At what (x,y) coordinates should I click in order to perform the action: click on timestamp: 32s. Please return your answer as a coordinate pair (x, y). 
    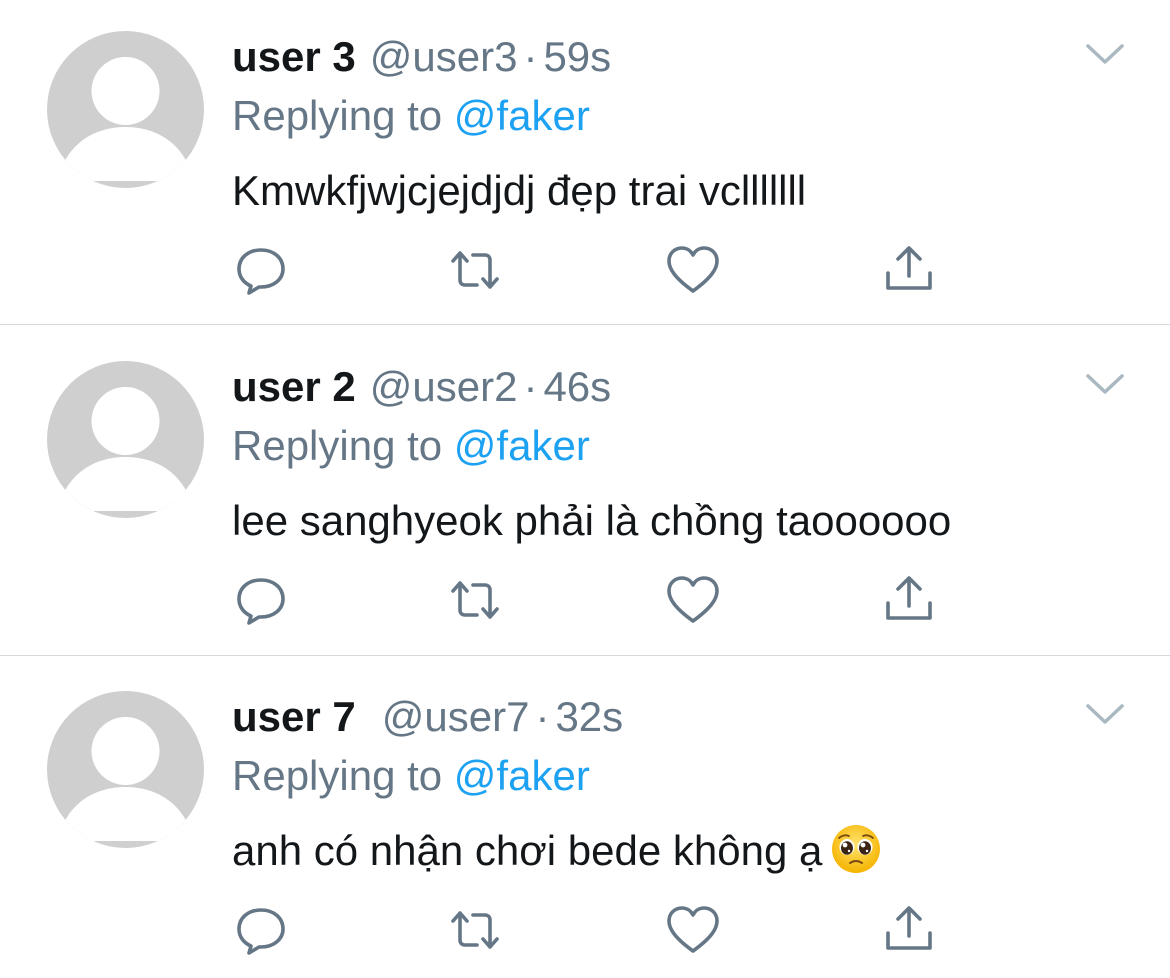
    Looking at the image, I should click on (589, 716).